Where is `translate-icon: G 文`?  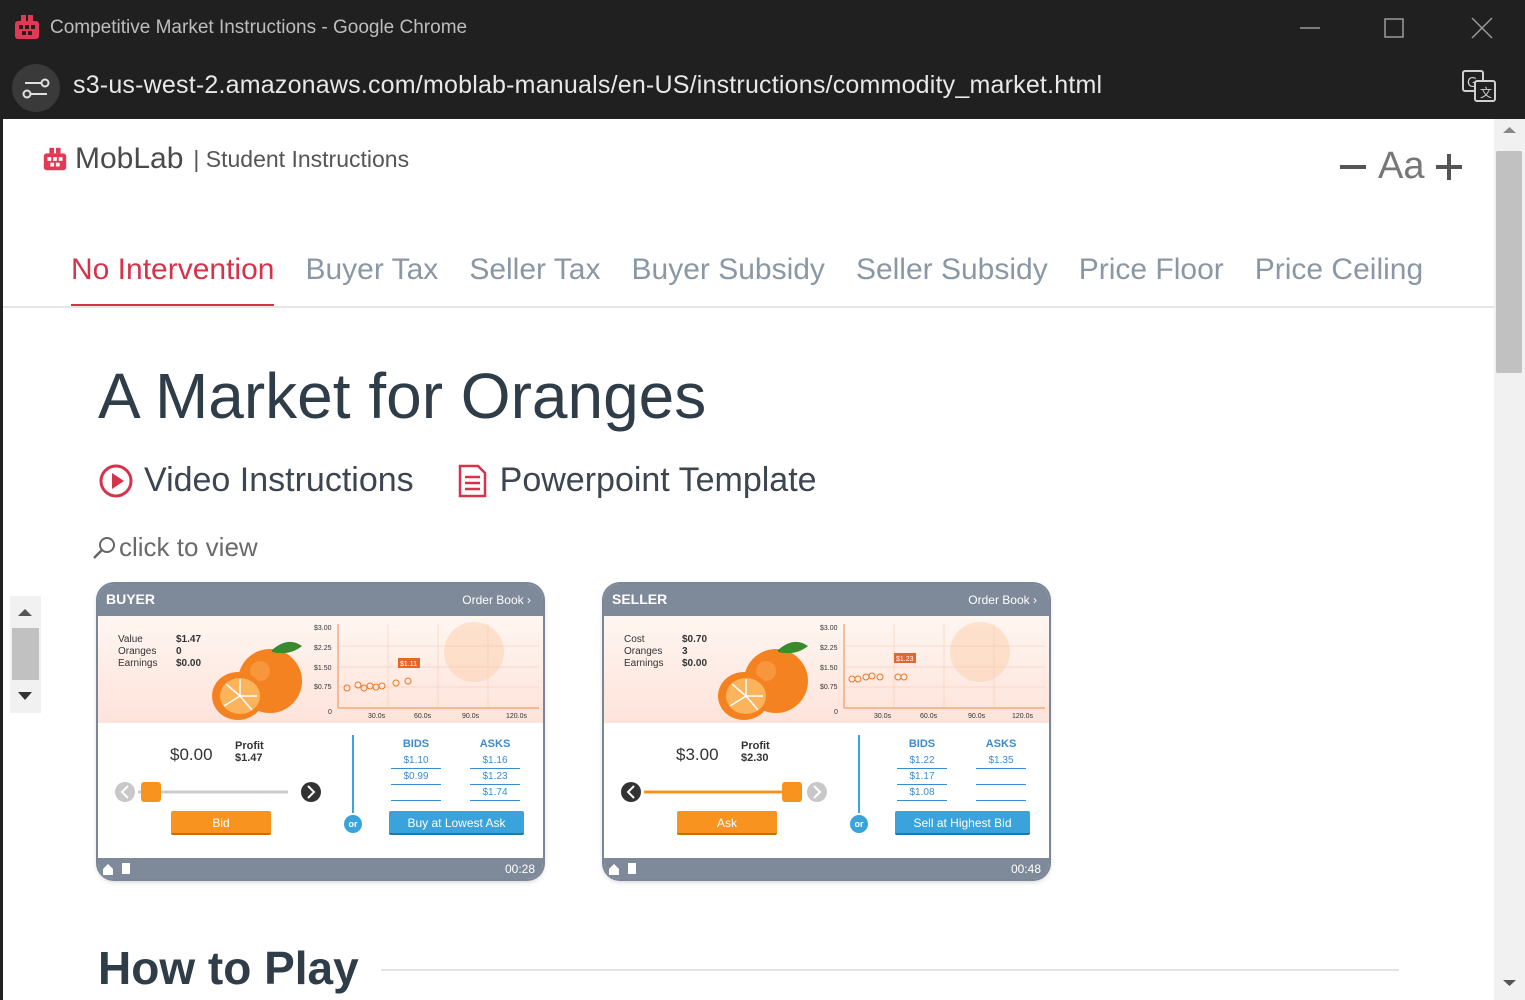 translate-icon: G 文 is located at coordinates (1479, 86).